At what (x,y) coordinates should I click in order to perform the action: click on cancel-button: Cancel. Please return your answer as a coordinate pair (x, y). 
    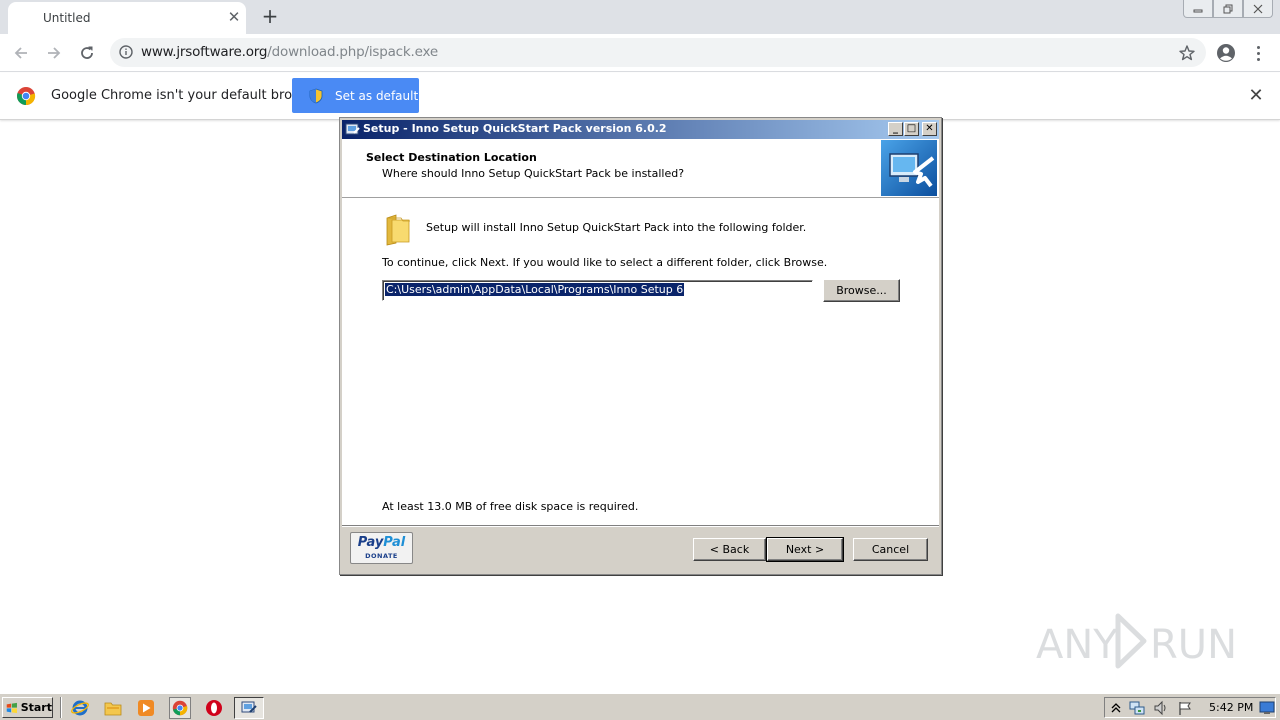
    Looking at the image, I should click on (890, 549).